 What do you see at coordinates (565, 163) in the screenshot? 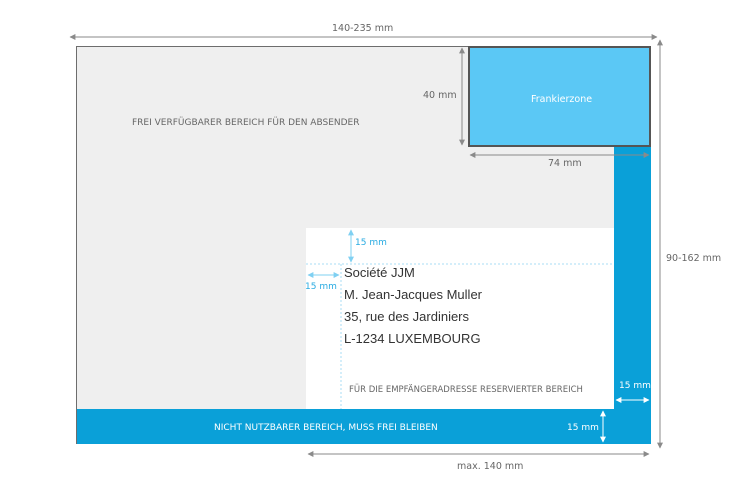
I see `stamp-width-label: 74 mm` at bounding box center [565, 163].